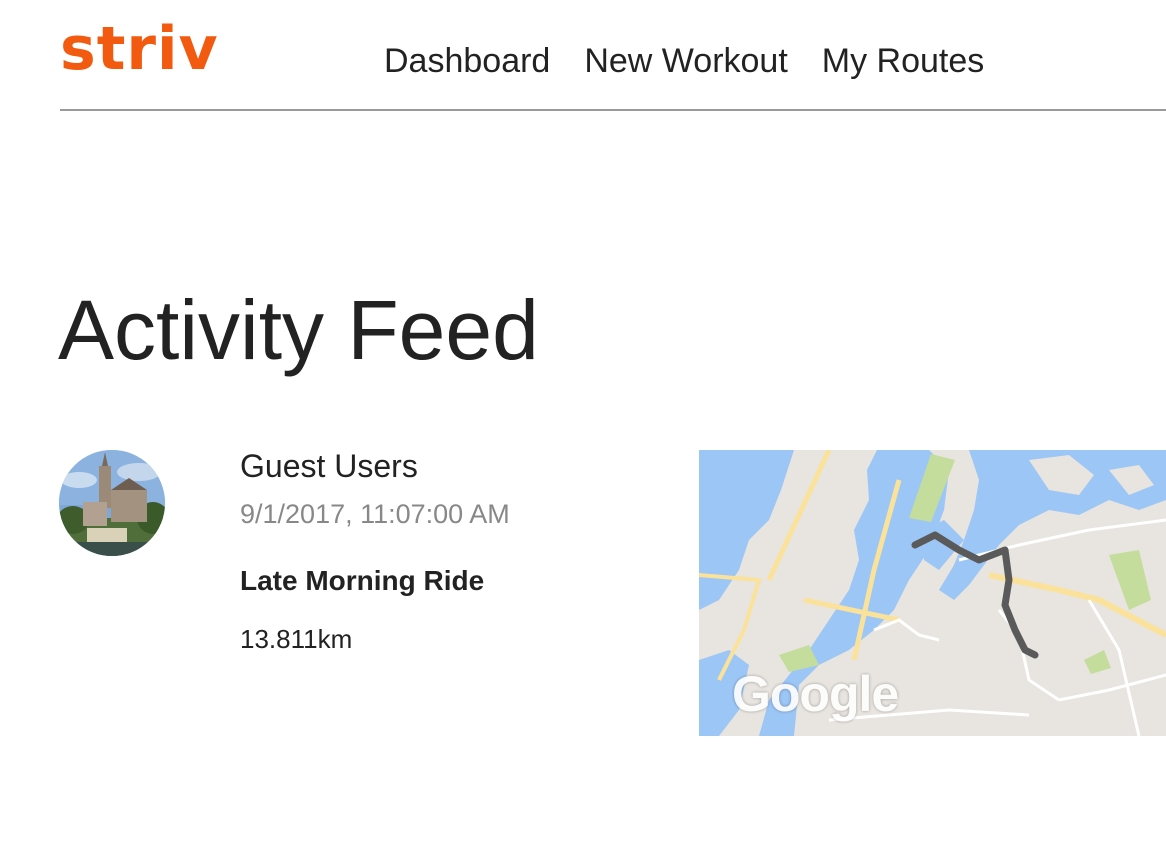 The height and width of the screenshot is (846, 1166). I want to click on striv-logo: striv, so click(139, 49).